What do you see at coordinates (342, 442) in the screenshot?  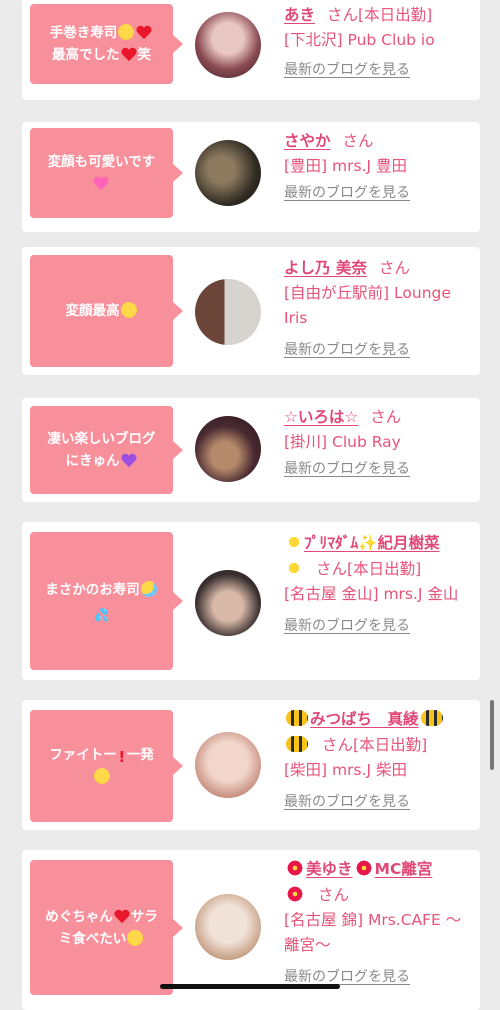 I see `shop-name: [掛川] Club Ray` at bounding box center [342, 442].